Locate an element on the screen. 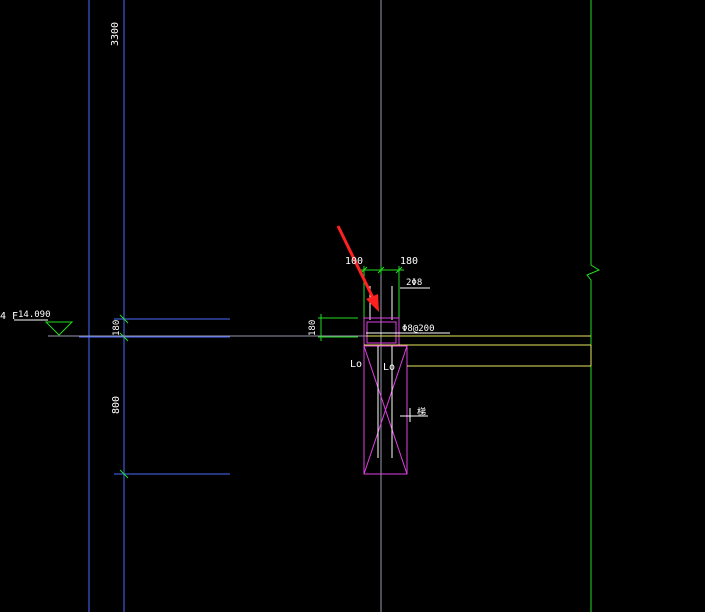 The width and height of the screenshot is (705, 612). break-line-right is located at coordinates (593, 306).